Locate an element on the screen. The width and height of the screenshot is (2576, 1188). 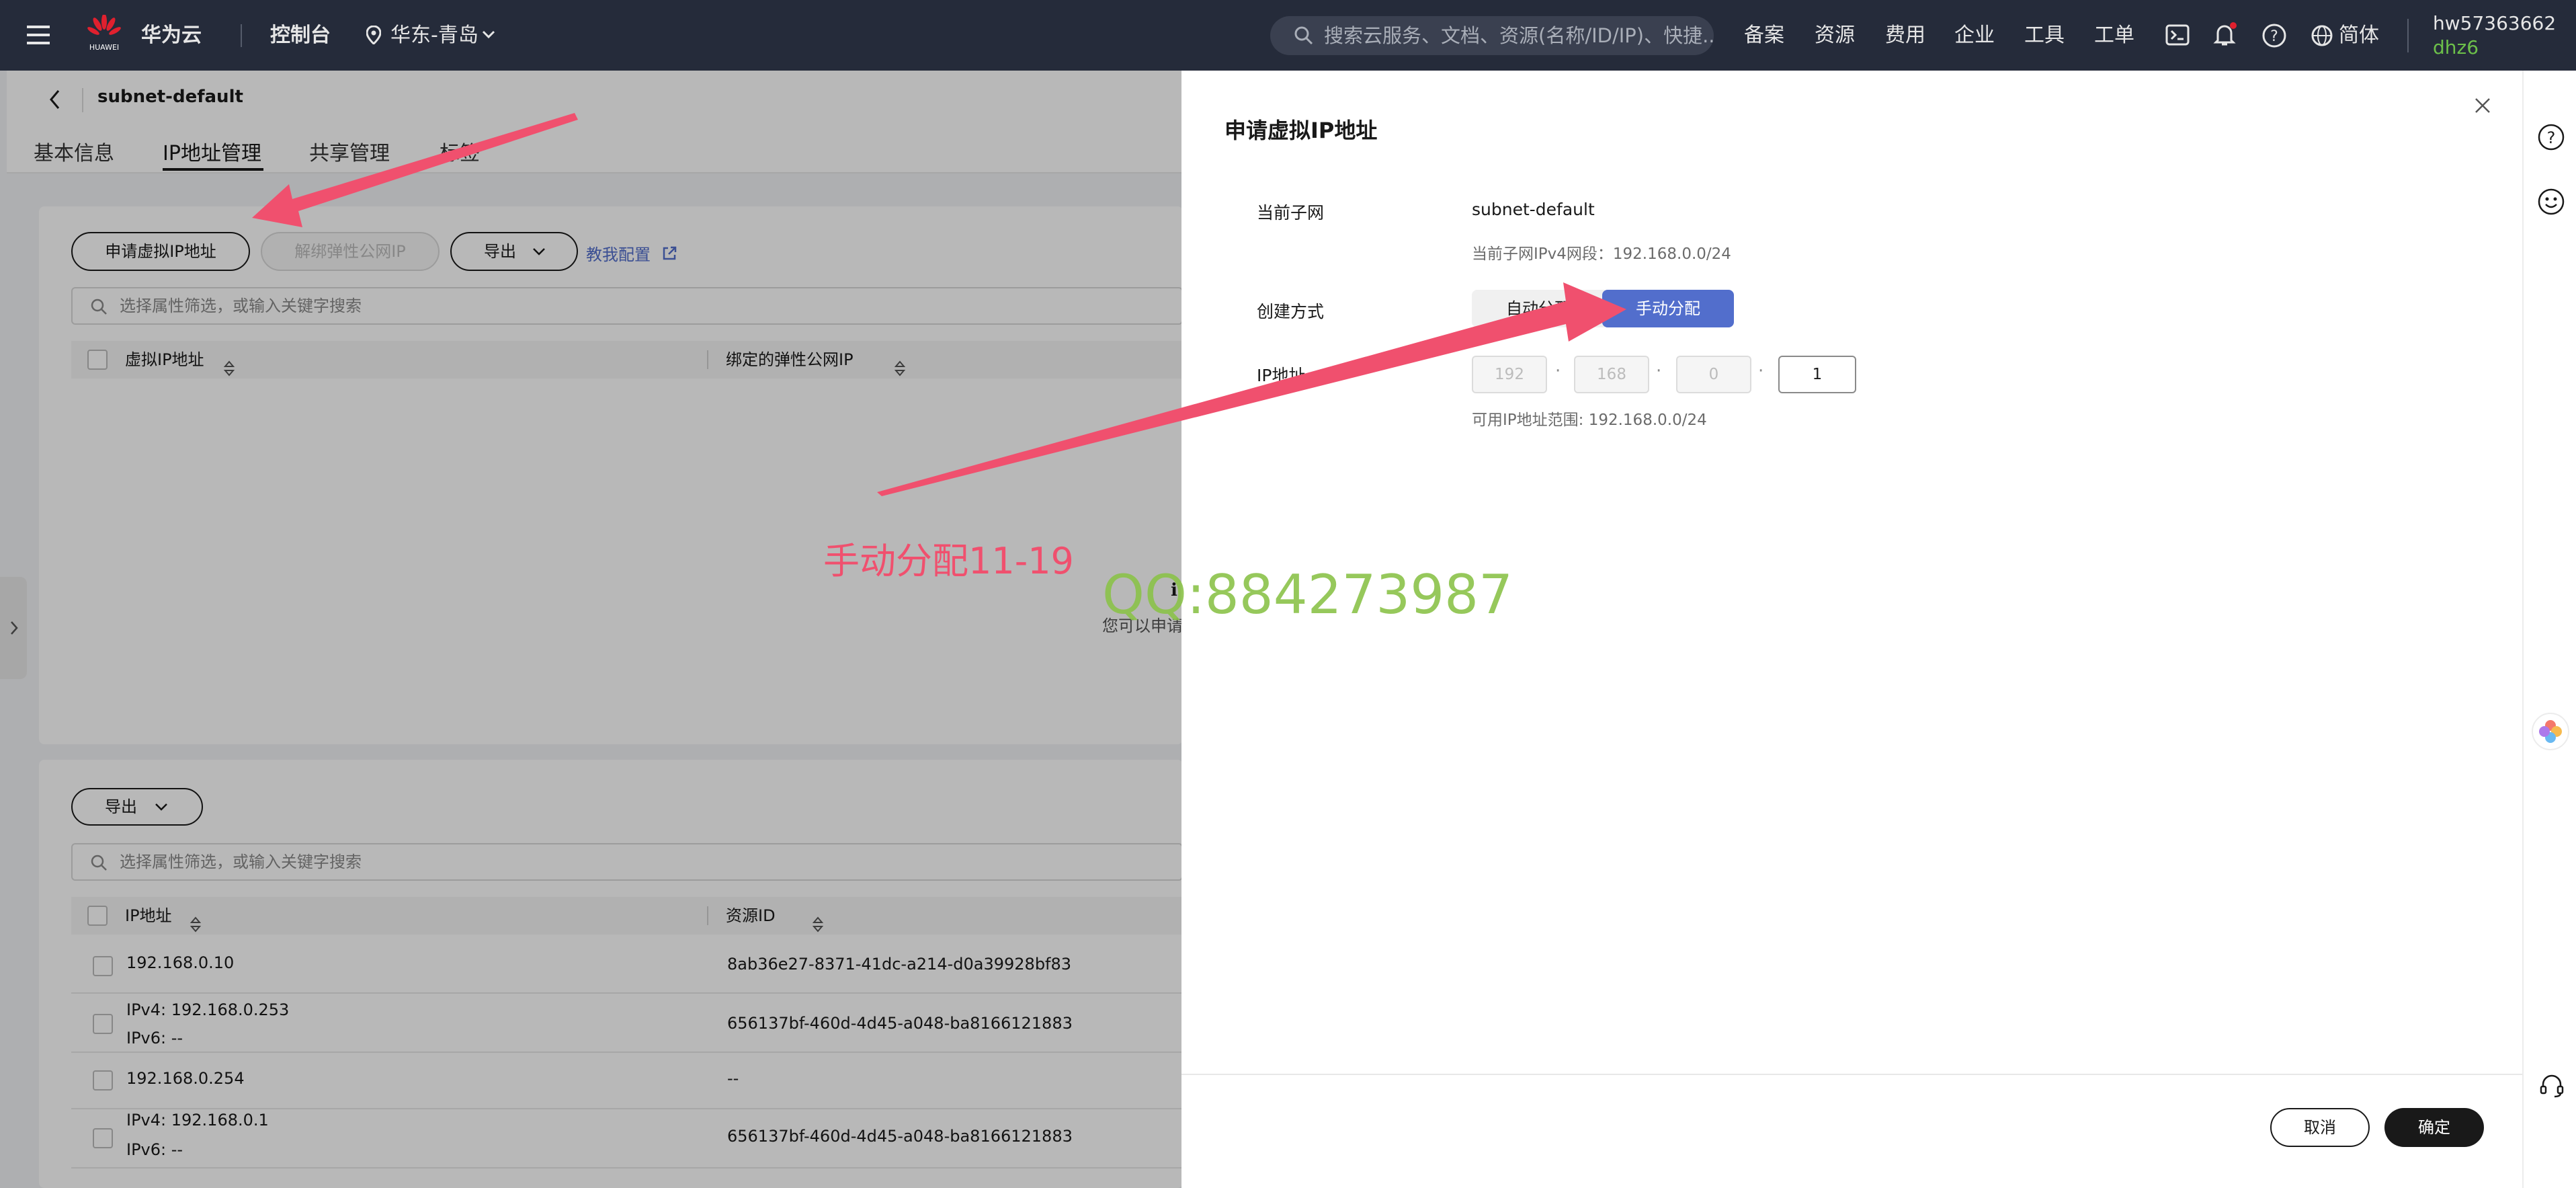
annotation-text: 手动分配11-19 is located at coordinates (948, 561).